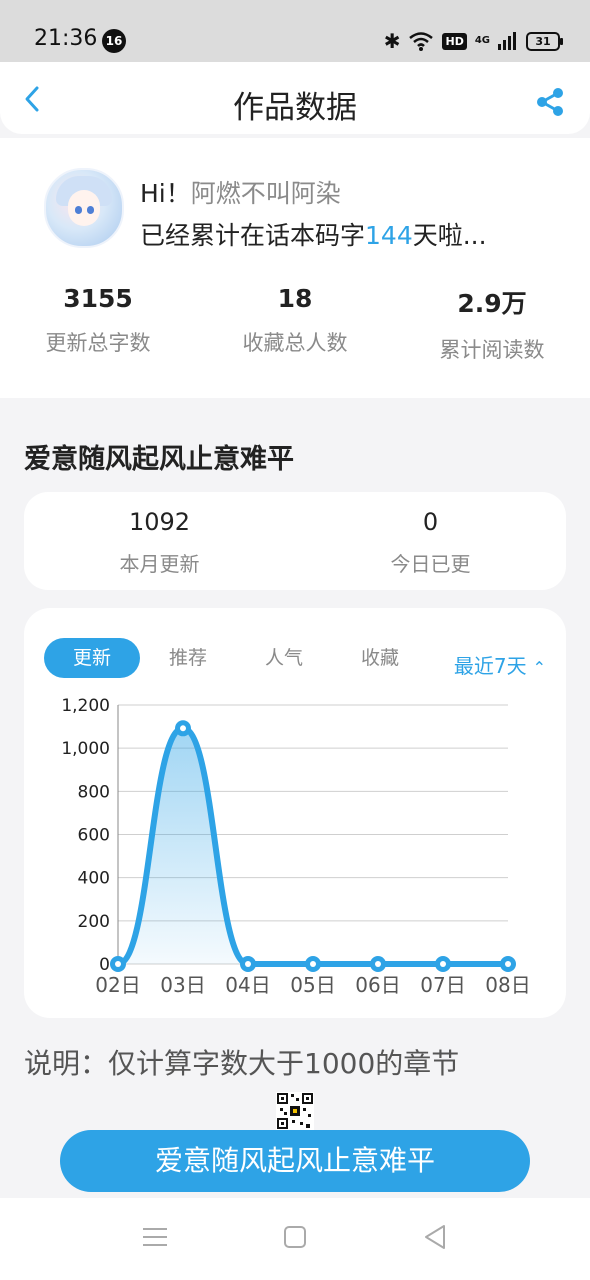  What do you see at coordinates (159, 542) in the screenshot?
I see `month-update: 1092 本月更新` at bounding box center [159, 542].